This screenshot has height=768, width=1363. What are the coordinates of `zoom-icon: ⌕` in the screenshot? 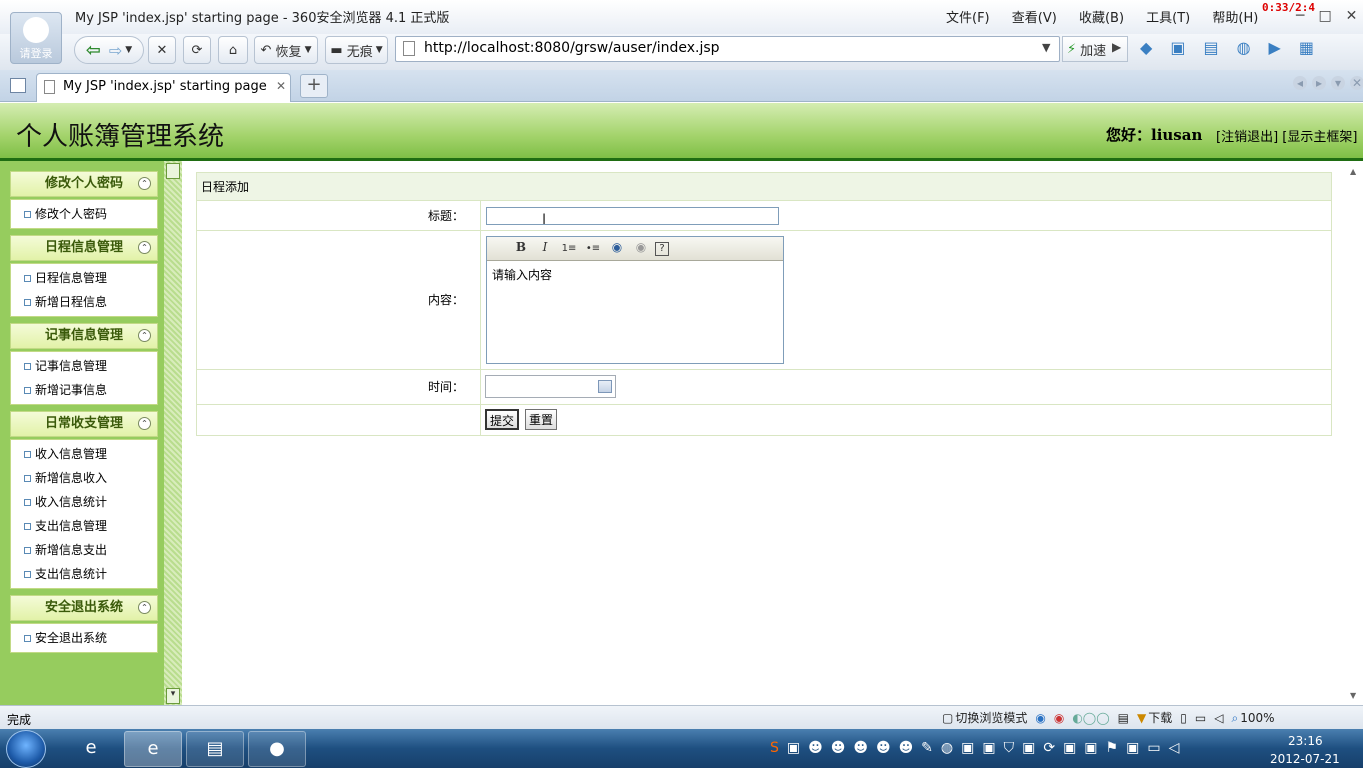 It's located at (1234, 718).